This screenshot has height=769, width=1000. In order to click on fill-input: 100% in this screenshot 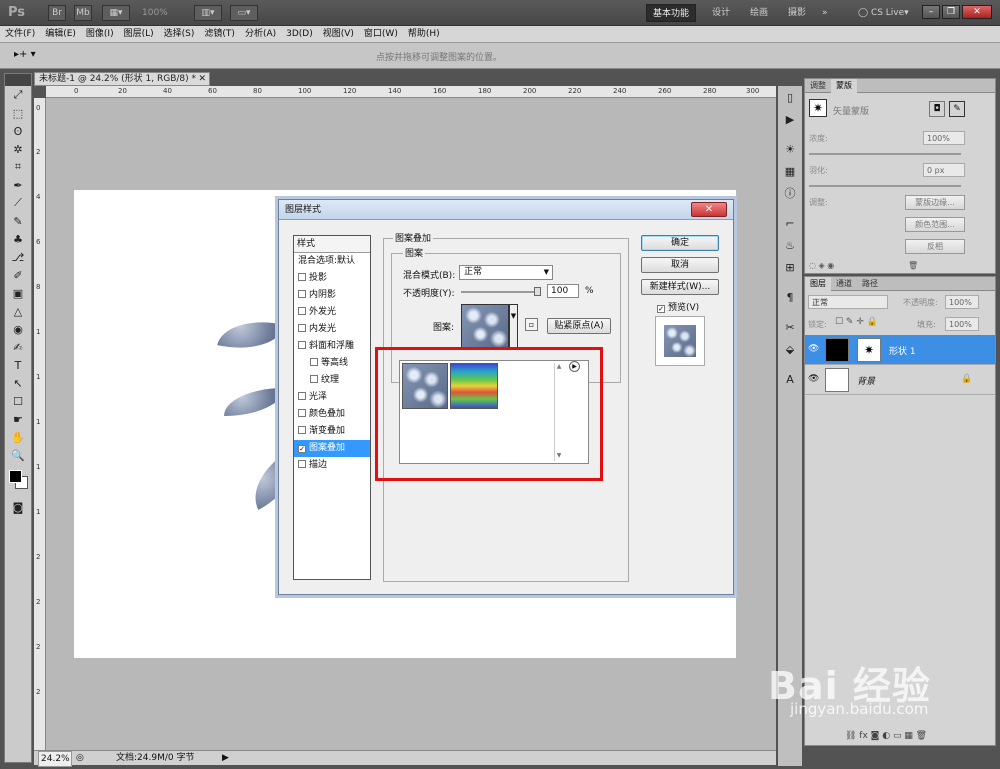, I will do `click(962, 324)`.